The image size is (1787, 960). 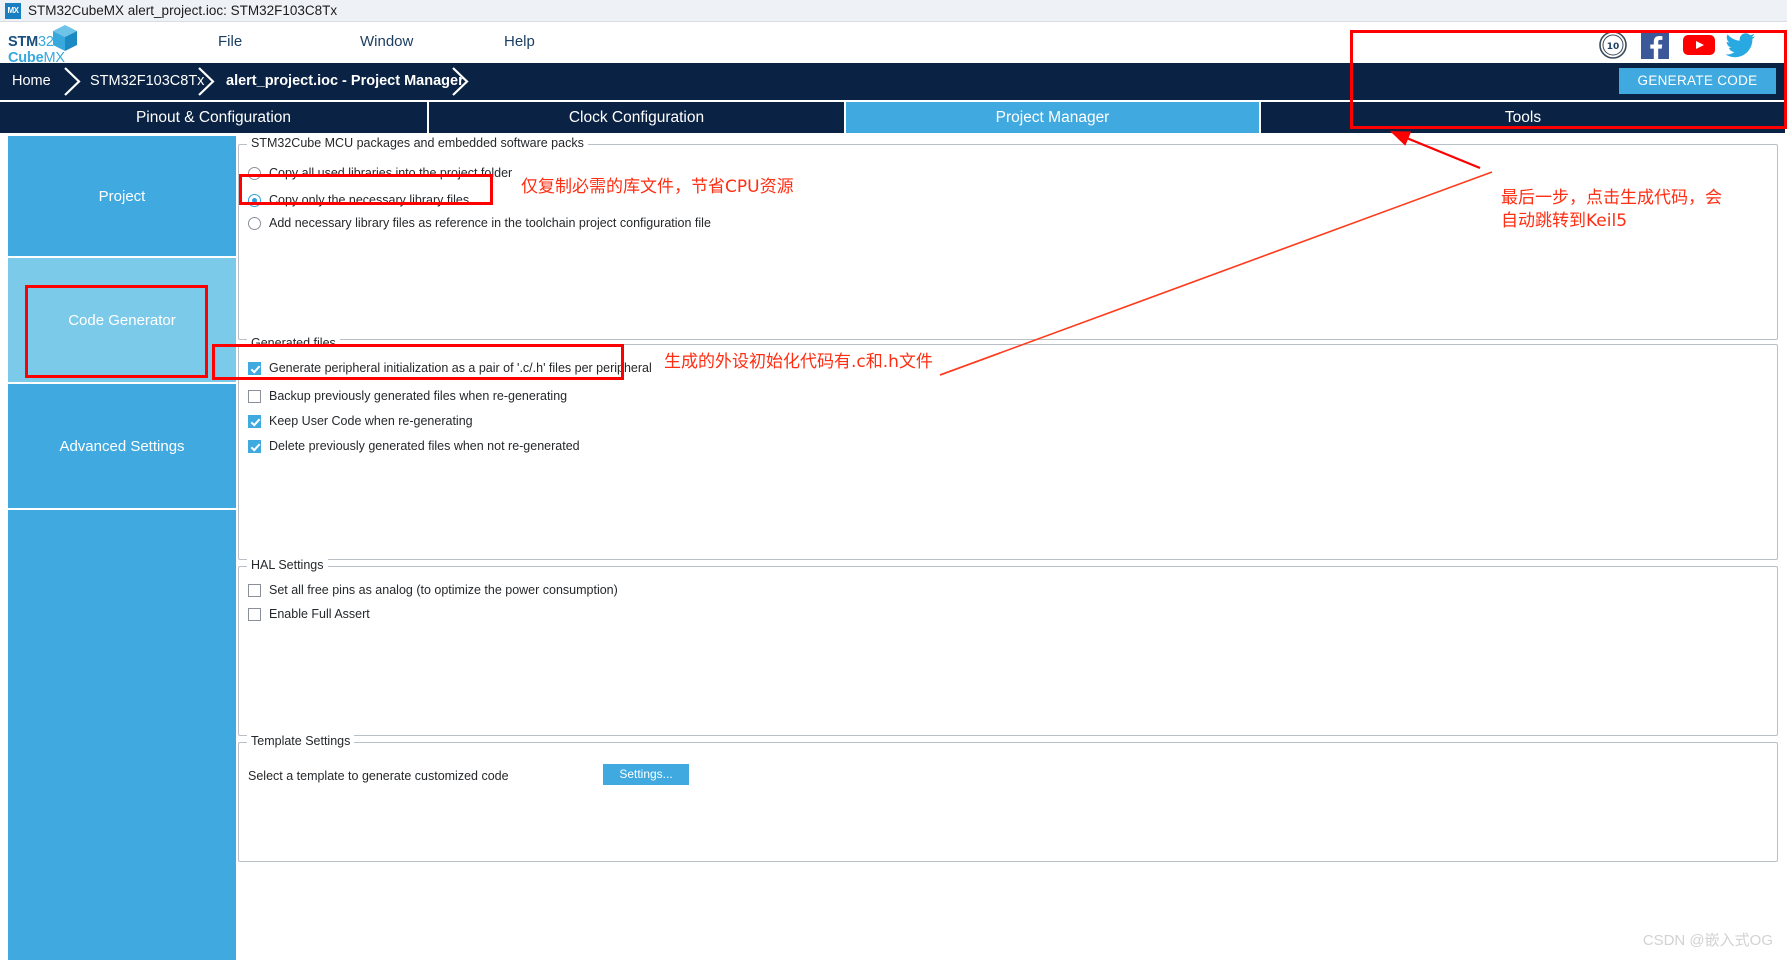 What do you see at coordinates (1523, 117) in the screenshot?
I see `tab-tools: Tools` at bounding box center [1523, 117].